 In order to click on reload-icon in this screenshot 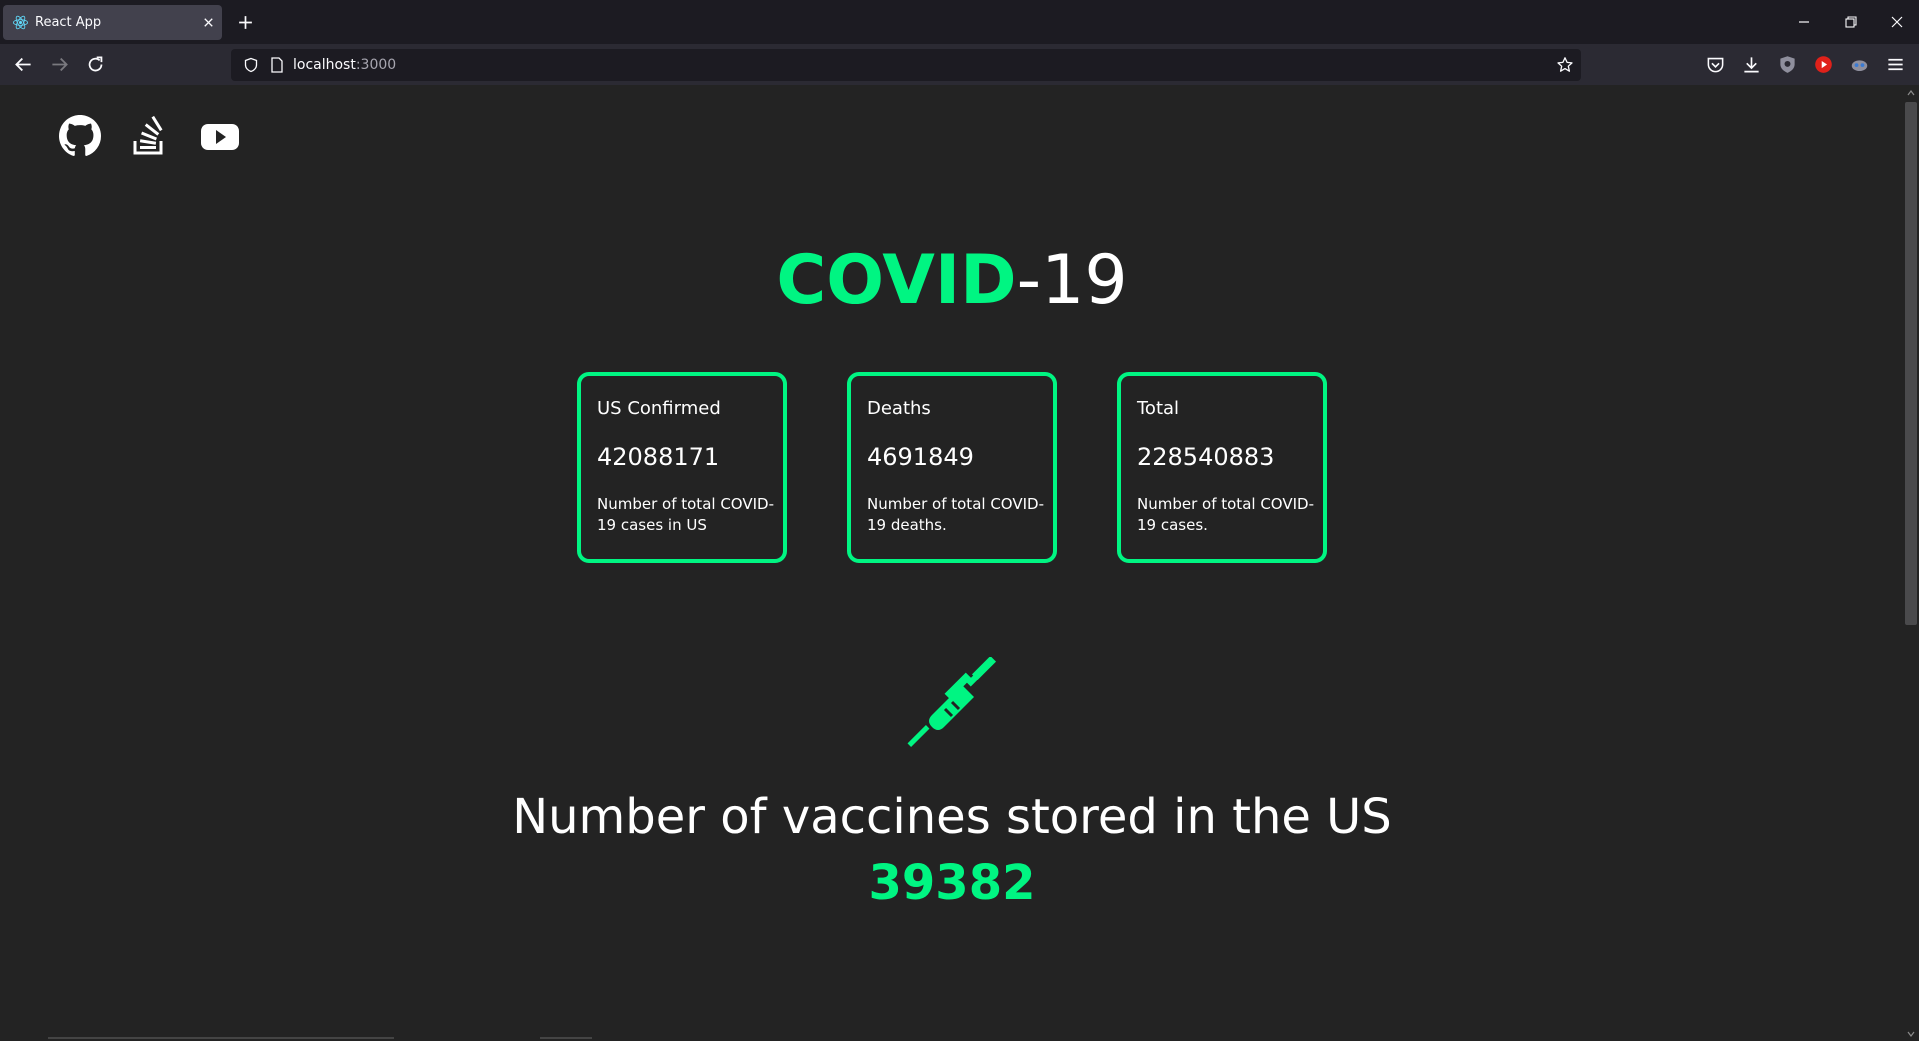, I will do `click(95, 64)`.